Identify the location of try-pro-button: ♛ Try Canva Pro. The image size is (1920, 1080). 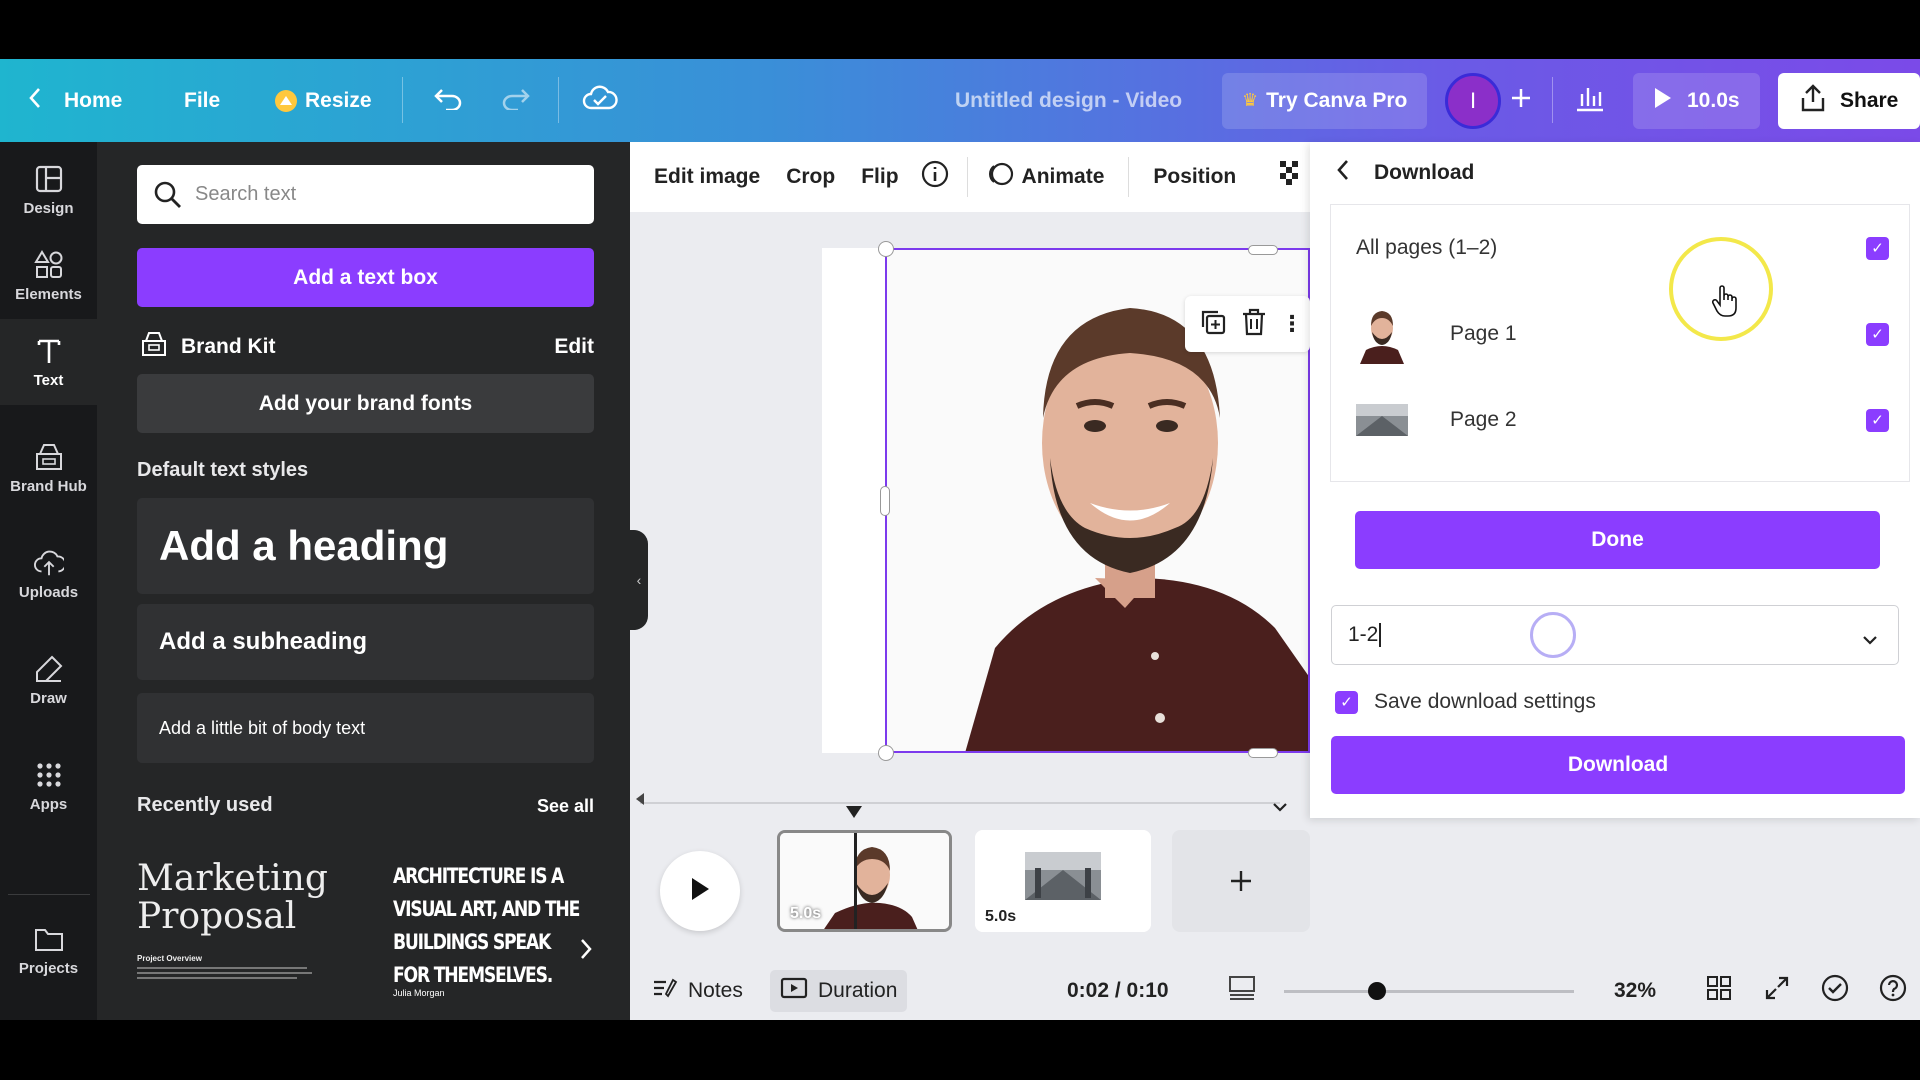
(1325, 100).